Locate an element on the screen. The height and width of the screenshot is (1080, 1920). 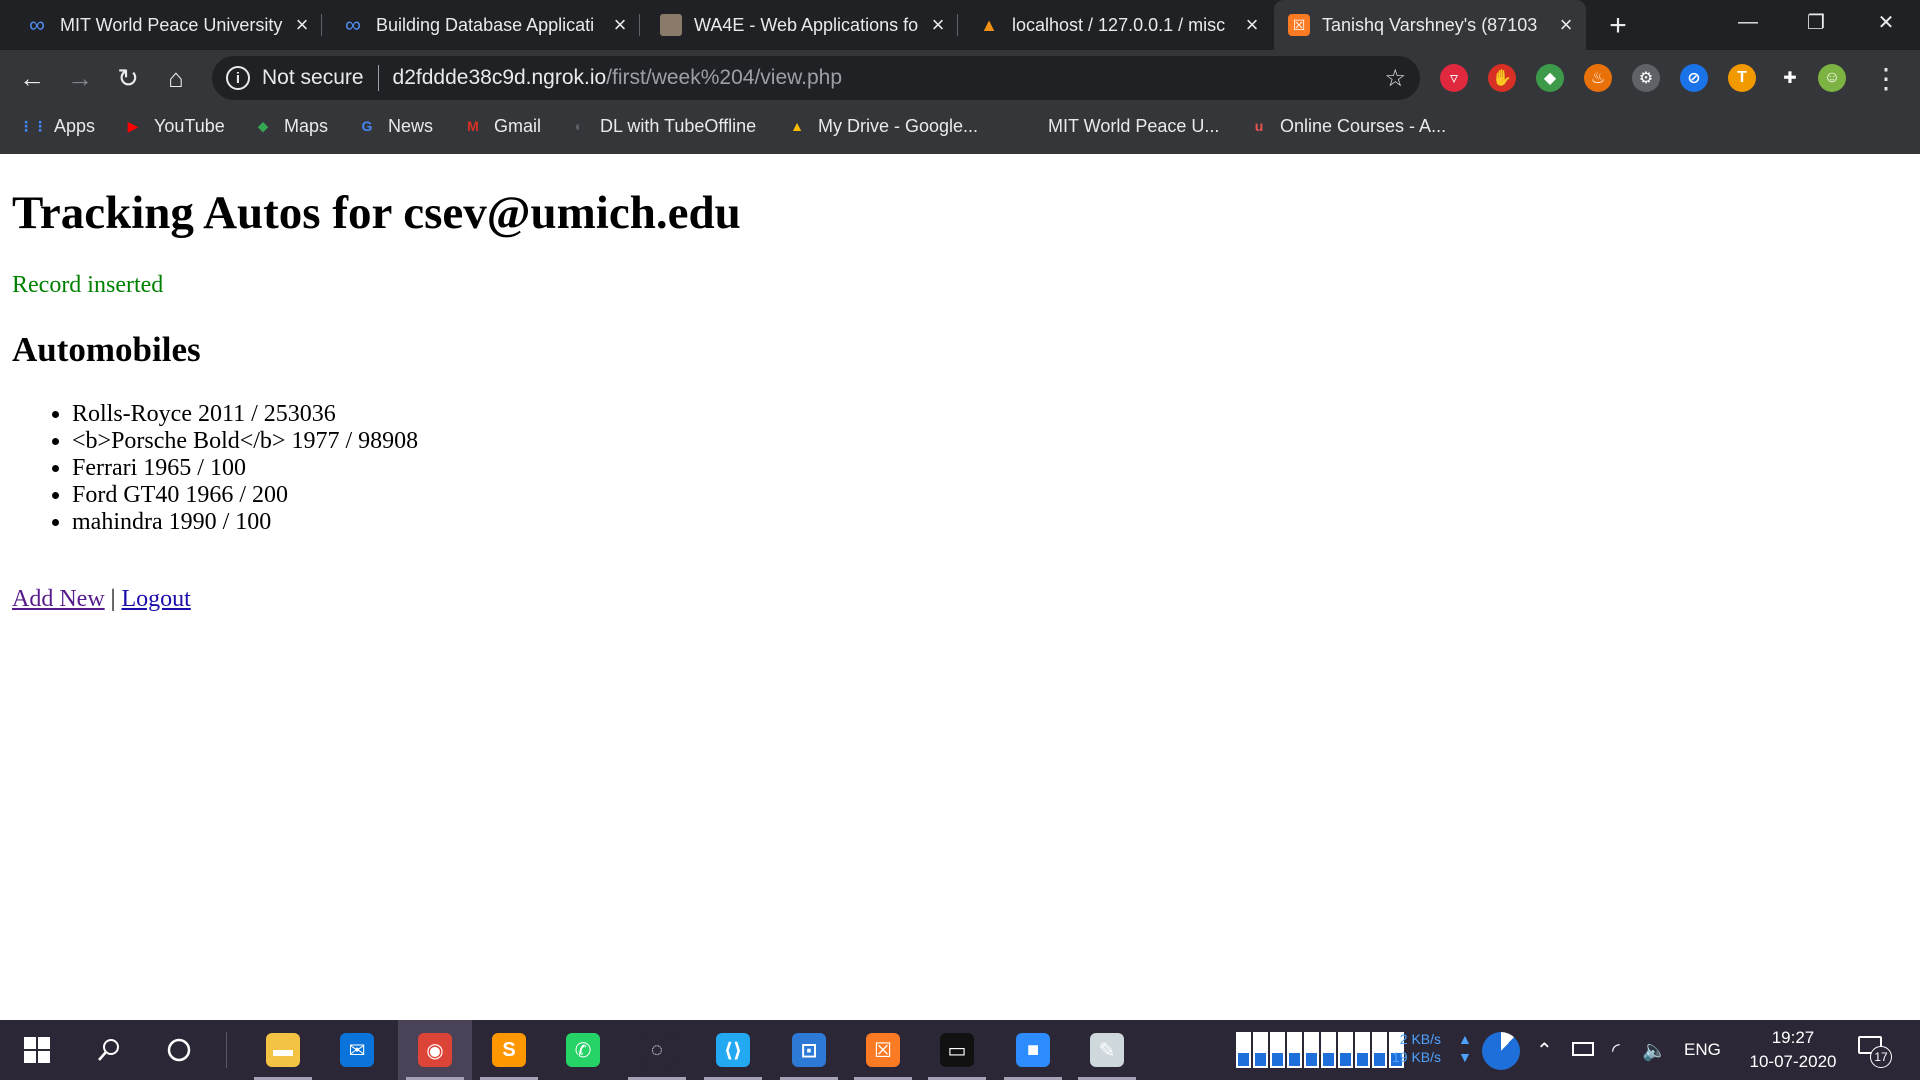
cortana-circle-icon is located at coordinates (179, 1050).